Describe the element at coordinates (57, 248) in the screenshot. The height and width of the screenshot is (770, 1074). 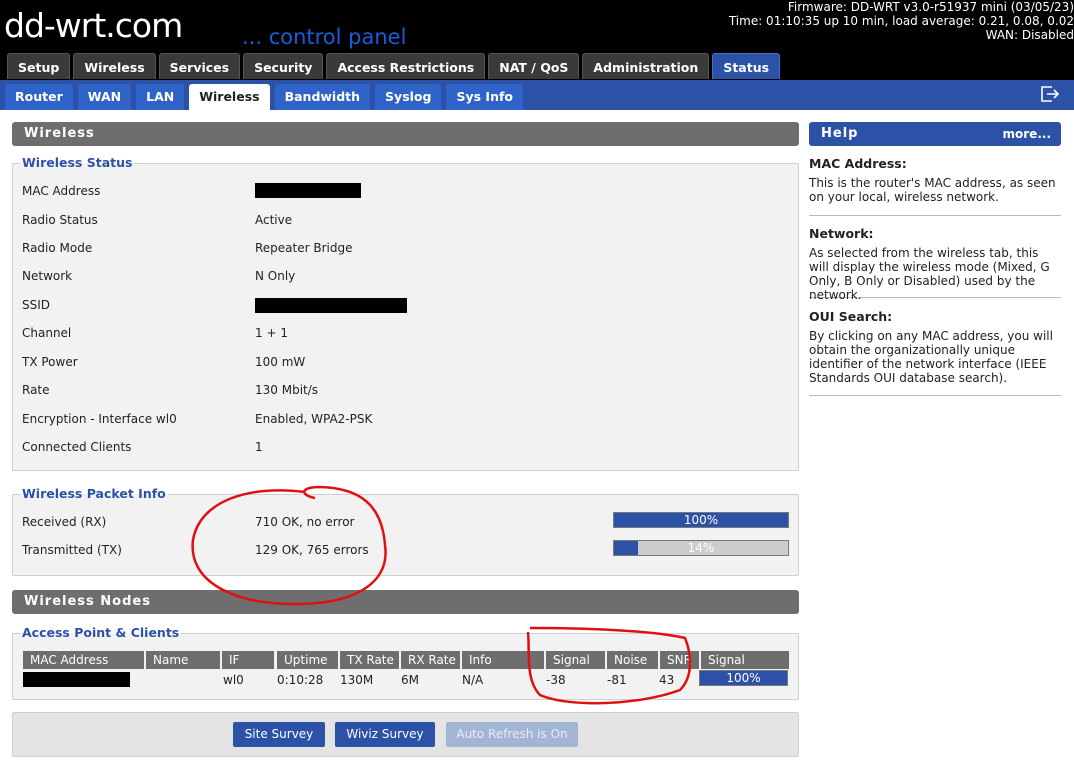
I see `row-label-radio-mode: Radio Mode` at that location.